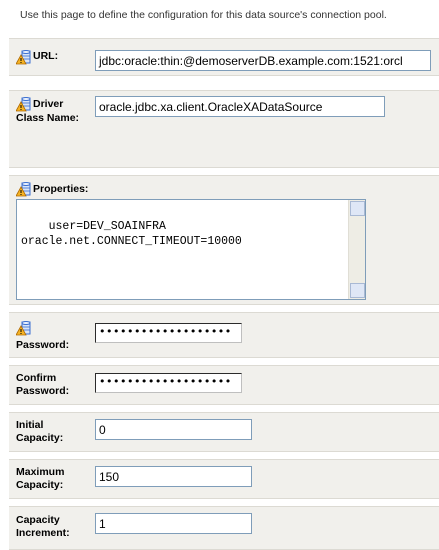 The width and height of the screenshot is (439, 550). I want to click on password-row: Password: •••••••••••••••••••, so click(224, 335).